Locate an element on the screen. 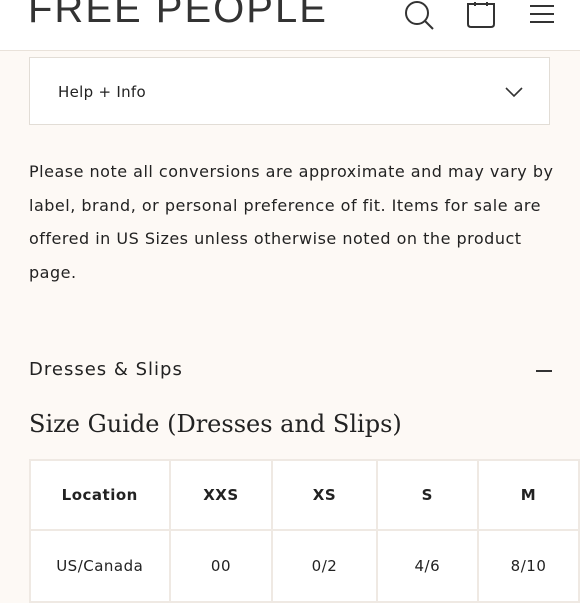 The image size is (580, 603). table-row: US/Canada 00 0/2 4/6 8/10 is located at coordinates (304, 566).